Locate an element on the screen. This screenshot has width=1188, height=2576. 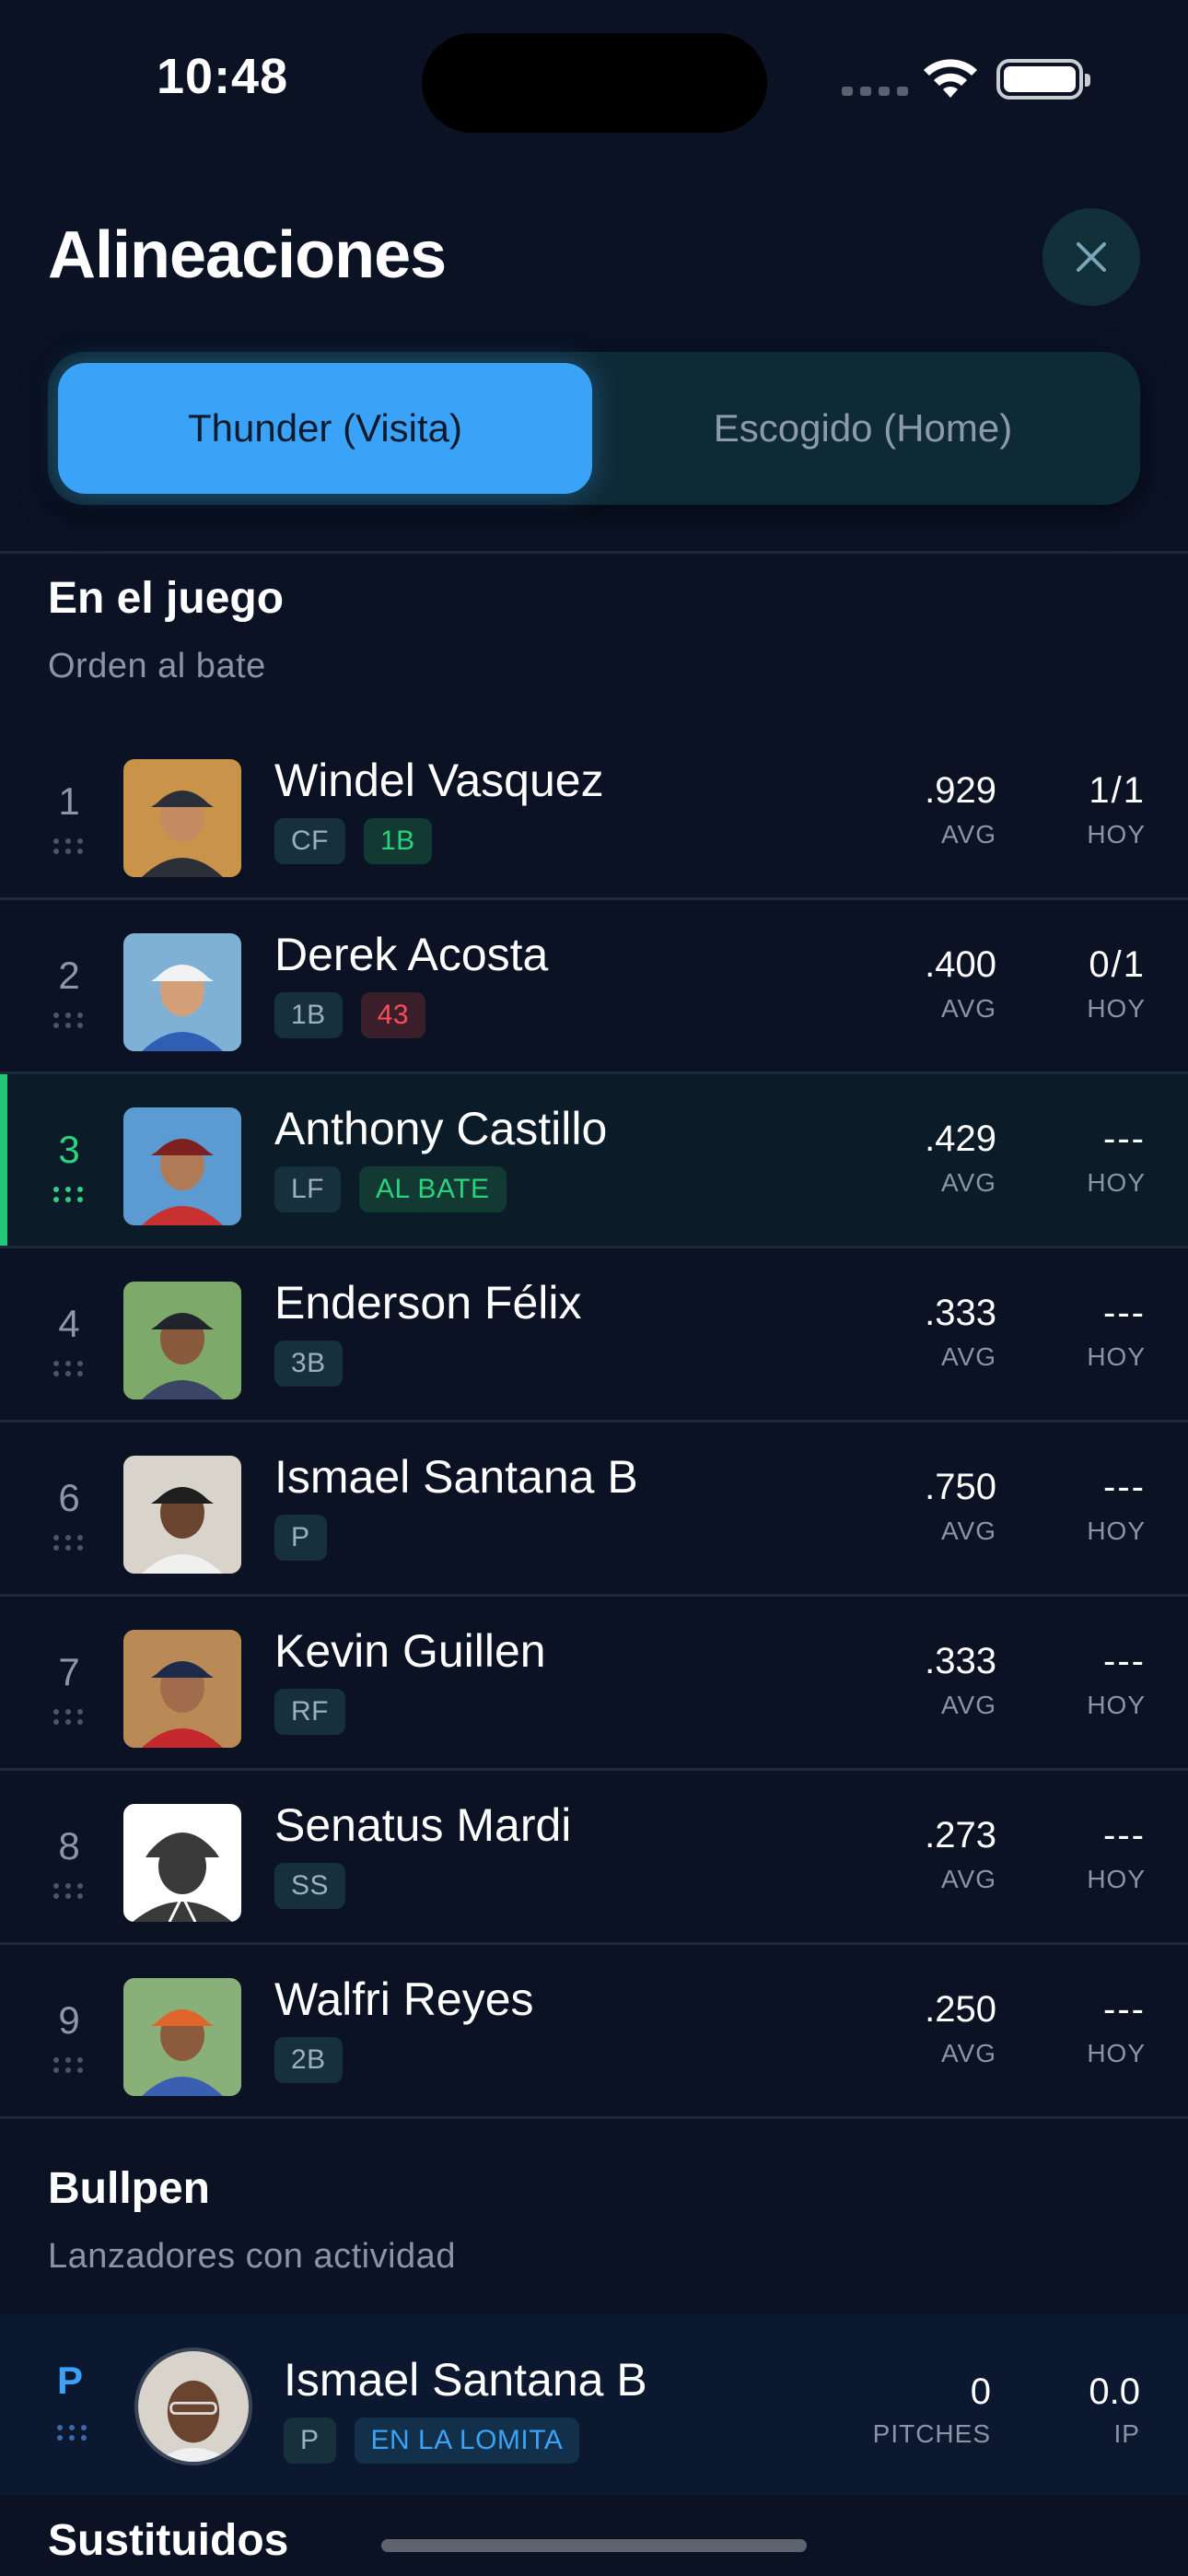
innings-pitched-label: IP is located at coordinates (1126, 2433).